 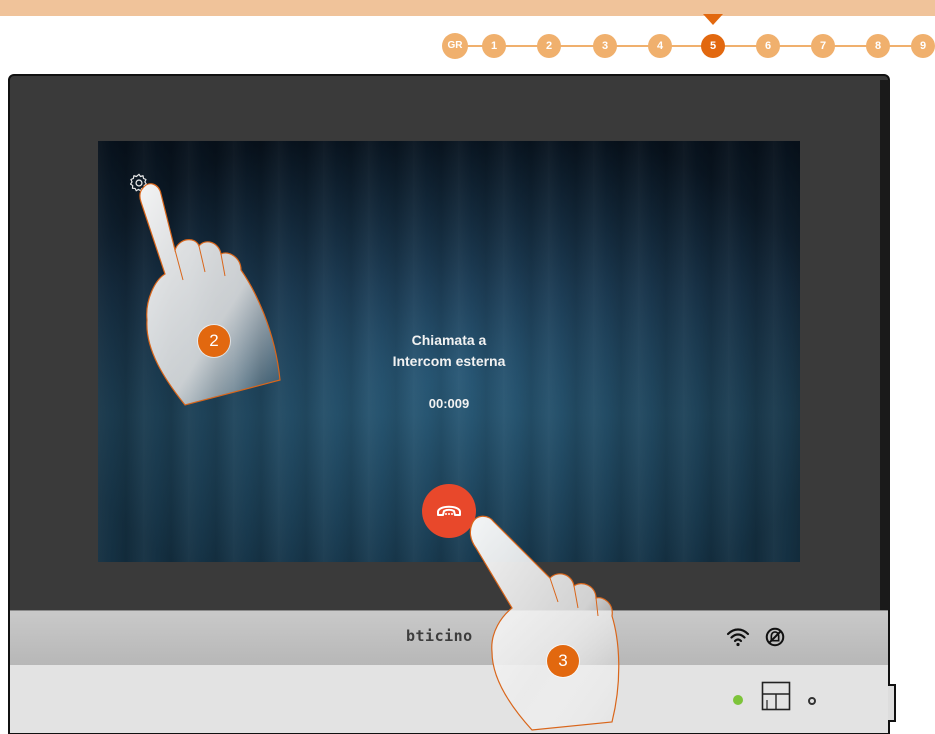 I want to click on bell-off-icon, so click(x=775, y=637).